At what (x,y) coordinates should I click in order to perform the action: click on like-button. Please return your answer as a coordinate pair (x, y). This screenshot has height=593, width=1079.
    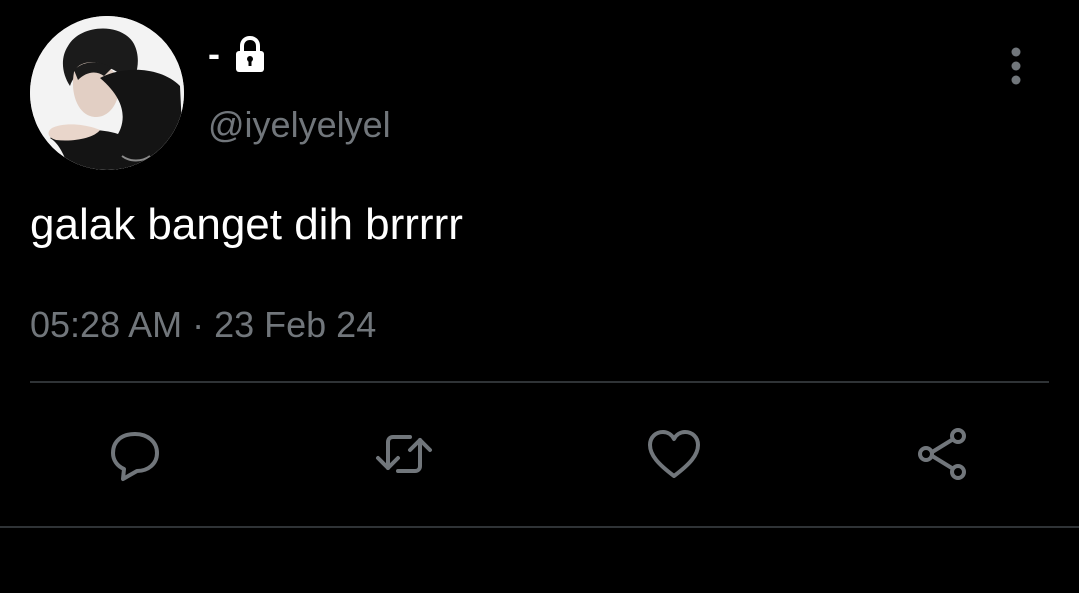
    Looking at the image, I should click on (674, 454).